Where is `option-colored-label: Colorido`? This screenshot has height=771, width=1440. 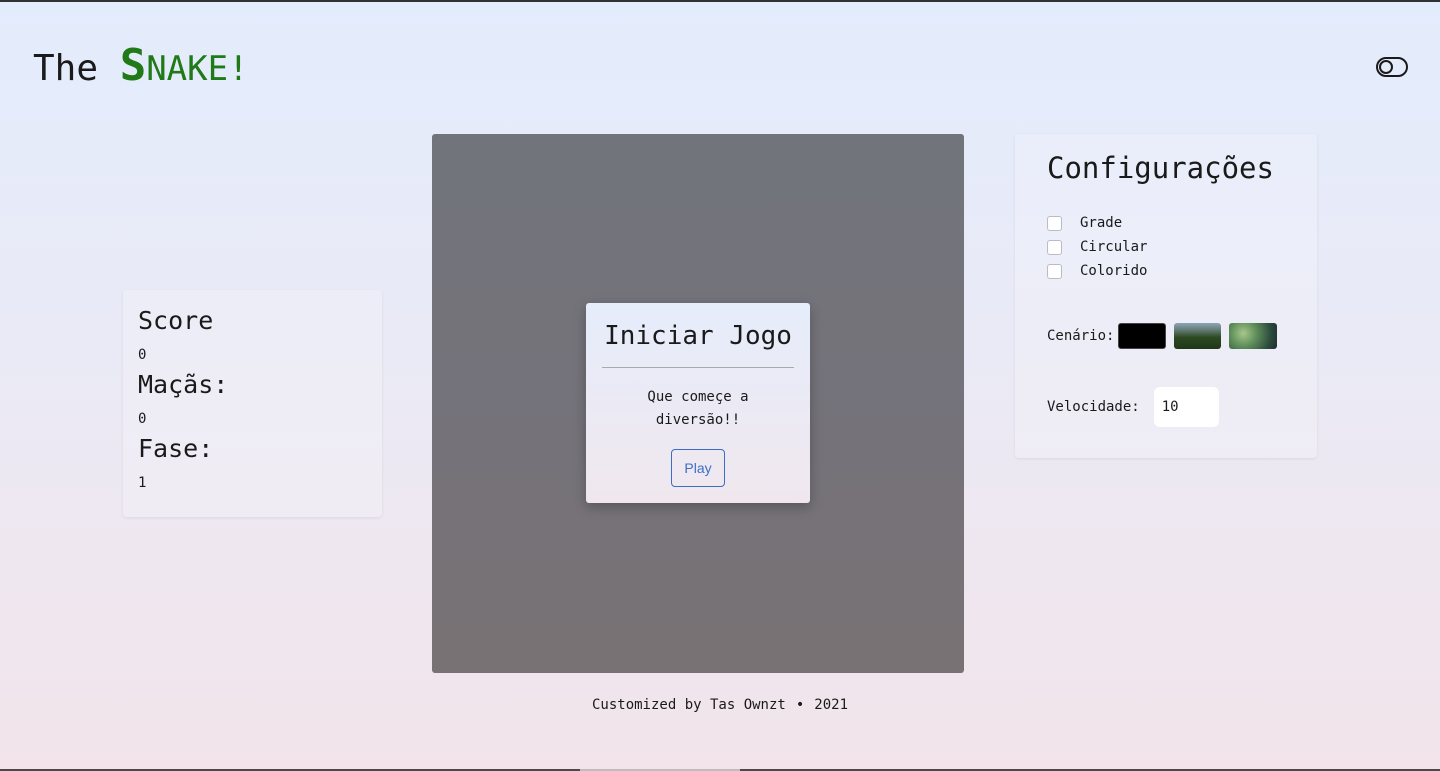
option-colored-label: Colorido is located at coordinates (1114, 271).